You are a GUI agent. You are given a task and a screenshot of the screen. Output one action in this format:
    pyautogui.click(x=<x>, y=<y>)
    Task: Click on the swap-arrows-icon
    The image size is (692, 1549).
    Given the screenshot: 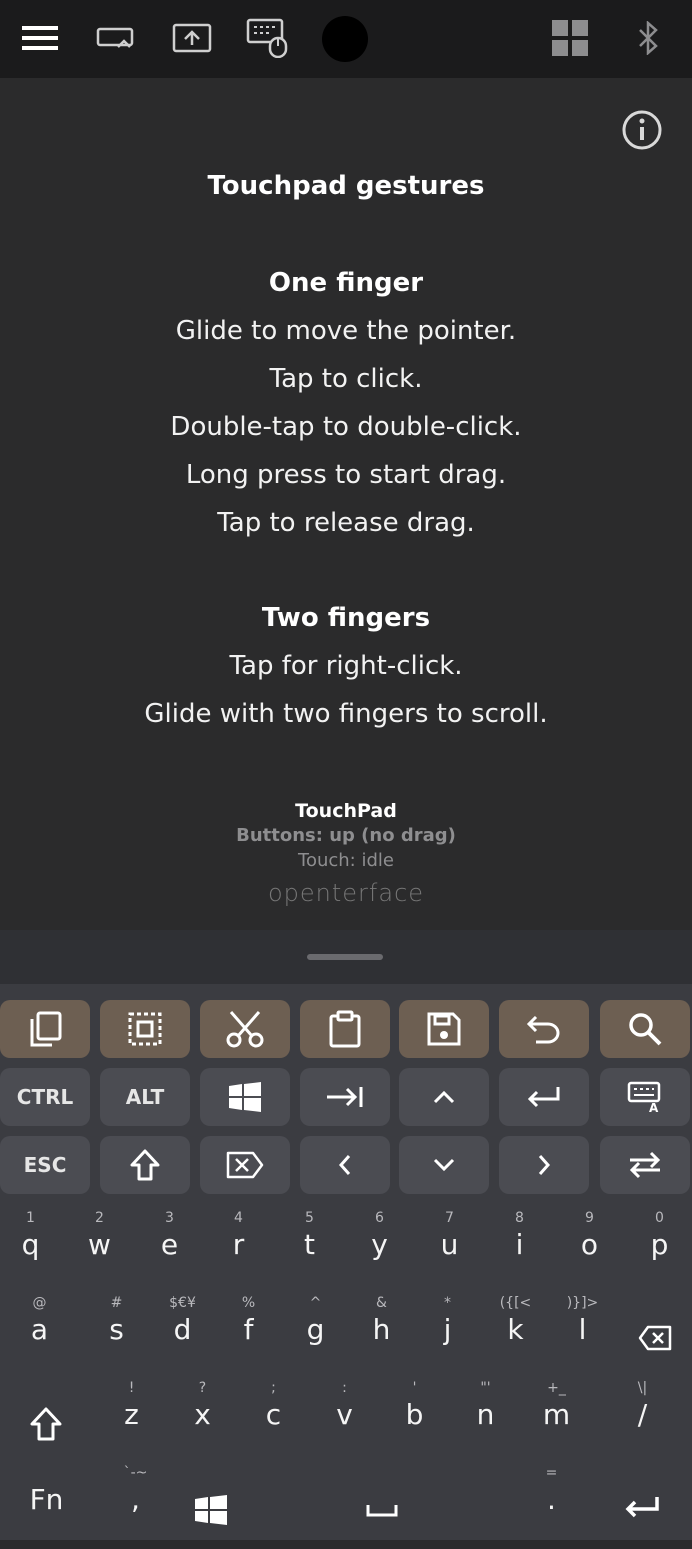 What is the action you would take?
    pyautogui.click(x=645, y=1165)
    